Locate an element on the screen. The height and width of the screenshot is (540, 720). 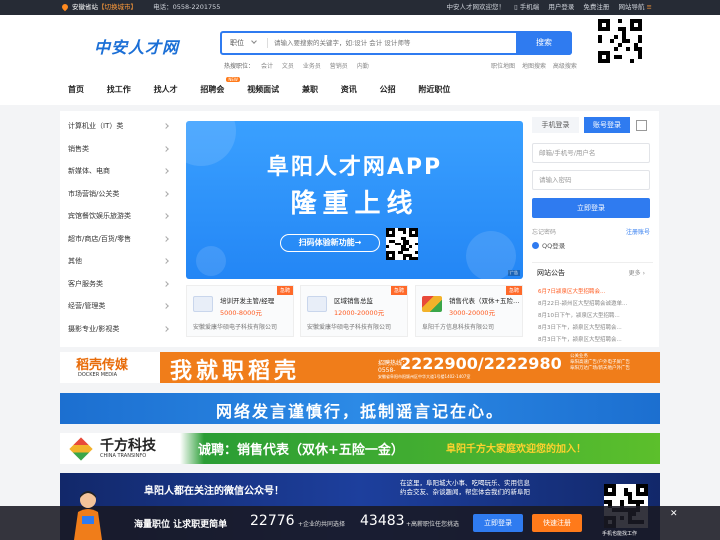
category-item: 客户服务类 is located at coordinates (122, 284).